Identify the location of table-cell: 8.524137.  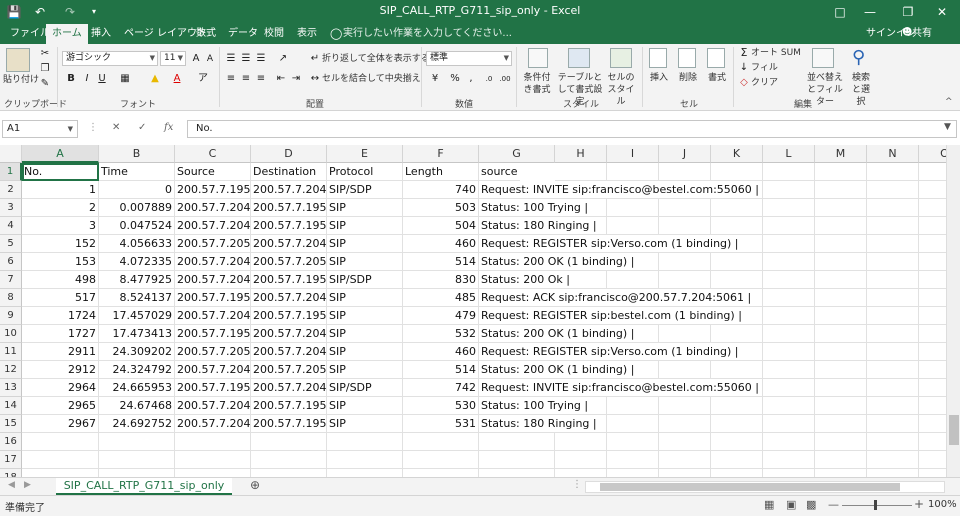
(137, 298).